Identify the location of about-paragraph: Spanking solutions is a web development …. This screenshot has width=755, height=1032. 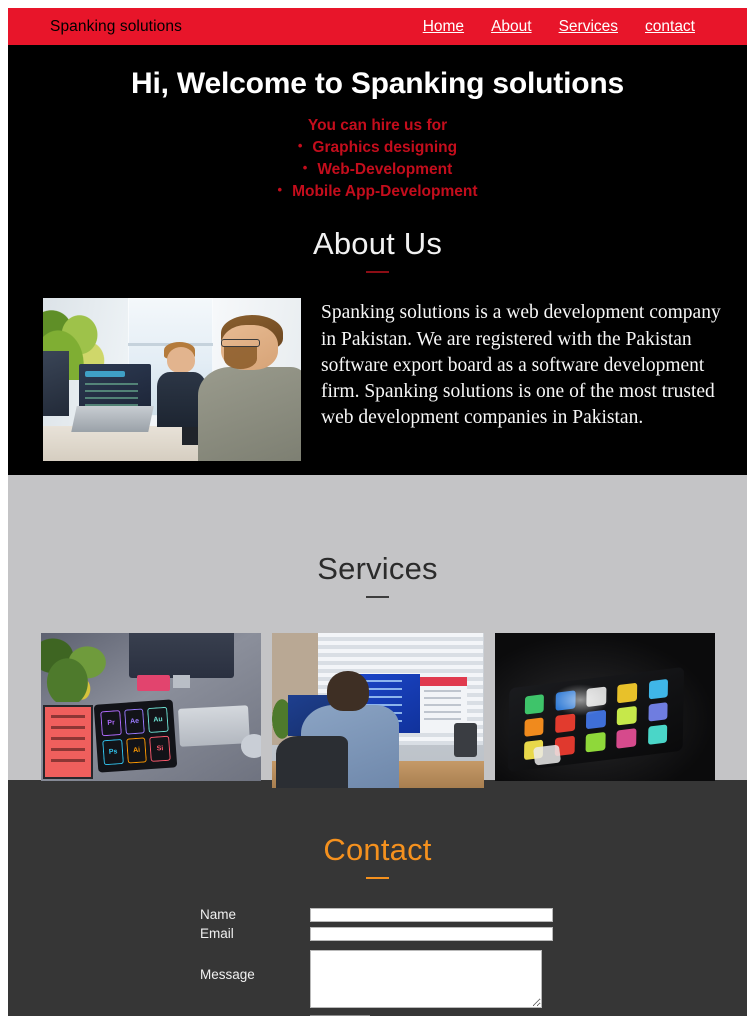
(521, 365).